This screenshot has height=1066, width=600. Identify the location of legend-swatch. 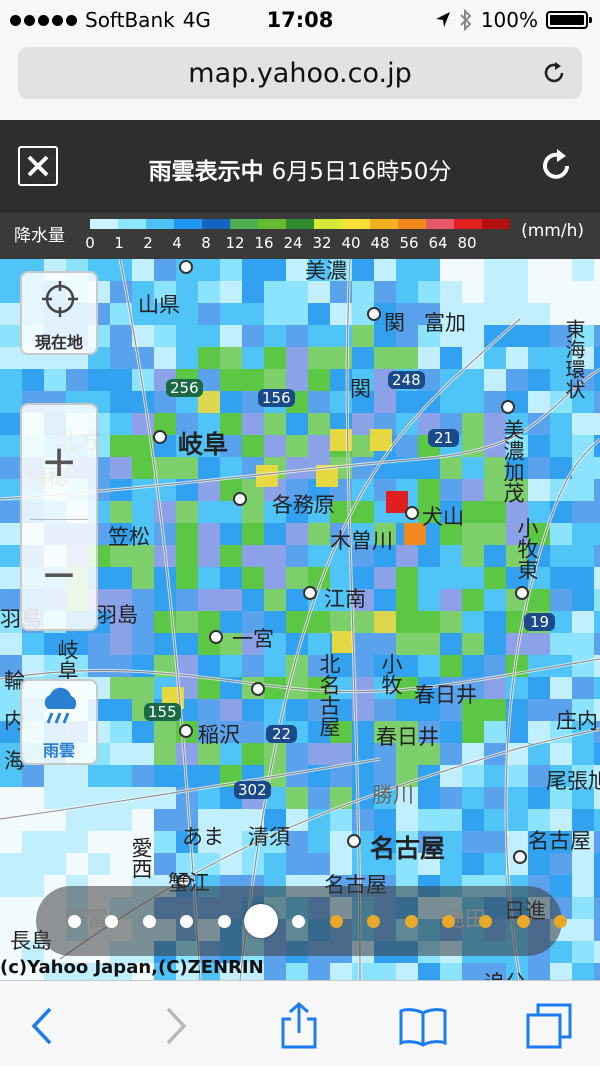
(300, 224).